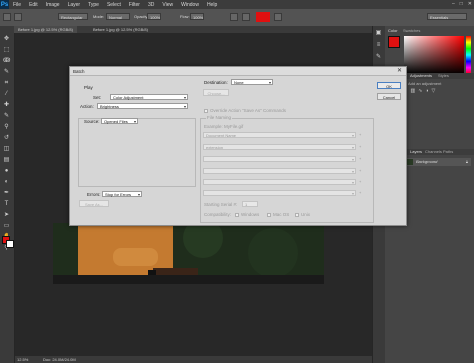 Image resolution: width=474 pixels, height=363 pixels. I want to click on exposure-icon: ◑, so click(426, 94).